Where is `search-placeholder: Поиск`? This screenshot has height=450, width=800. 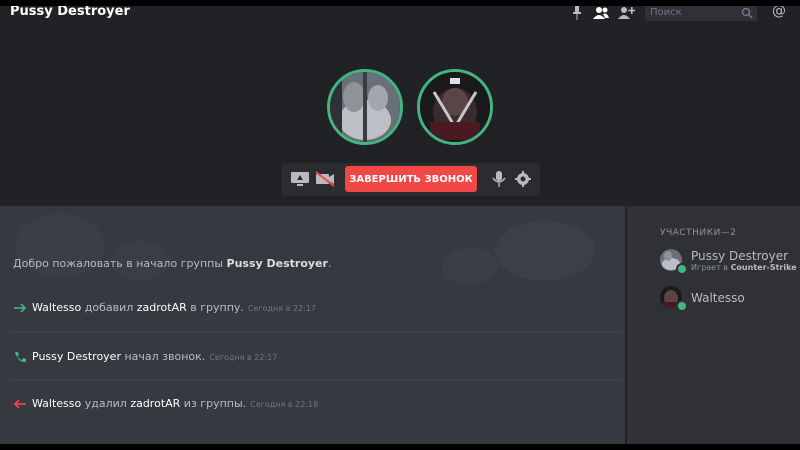 search-placeholder: Поиск is located at coordinates (666, 12).